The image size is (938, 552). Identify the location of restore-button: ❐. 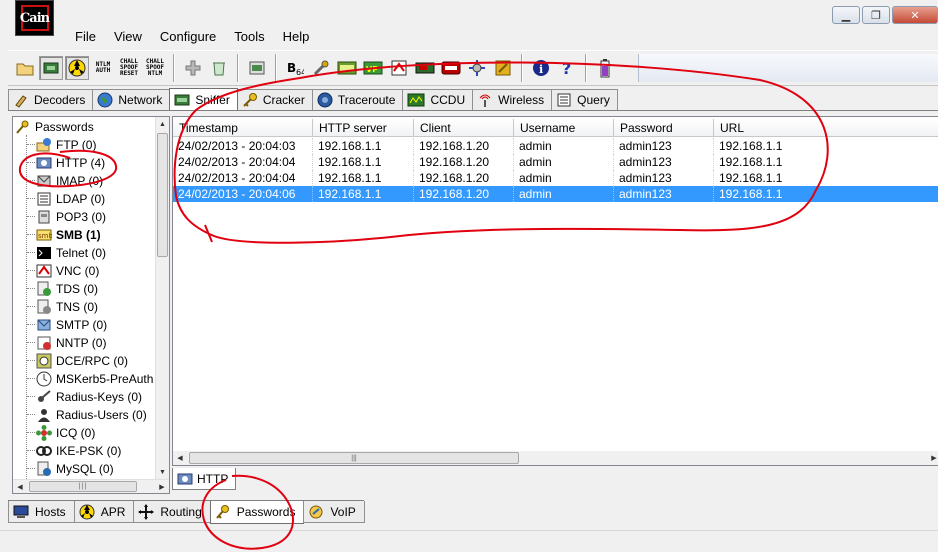
(876, 15).